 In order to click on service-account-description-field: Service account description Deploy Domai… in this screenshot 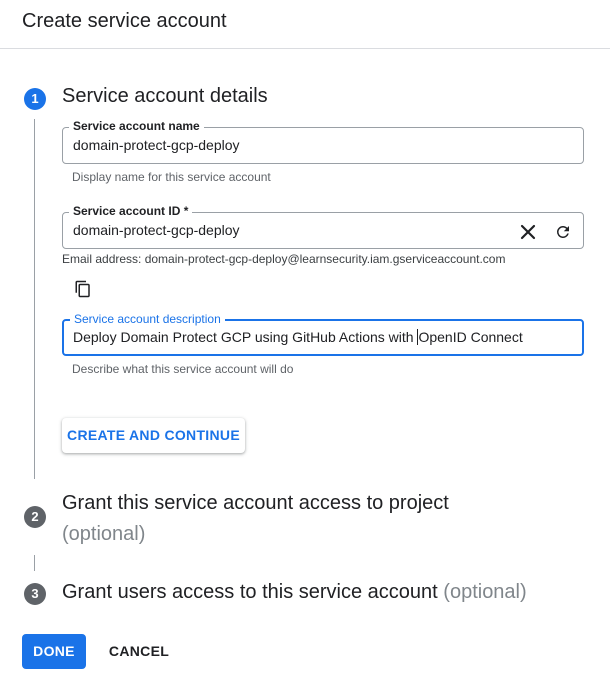, I will do `click(323, 333)`.